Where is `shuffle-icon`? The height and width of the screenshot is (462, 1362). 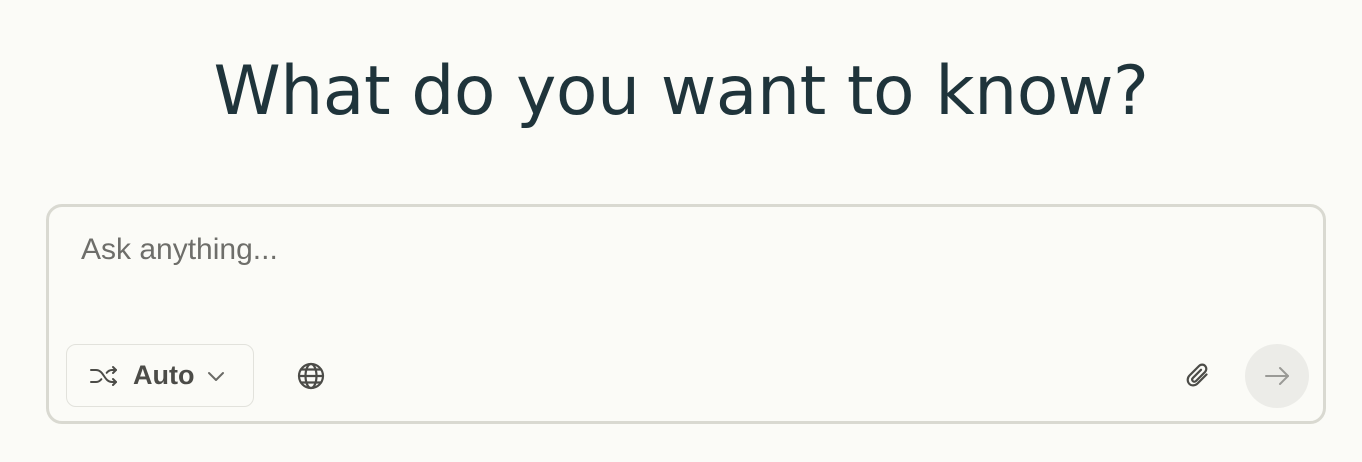
shuffle-icon is located at coordinates (104, 376).